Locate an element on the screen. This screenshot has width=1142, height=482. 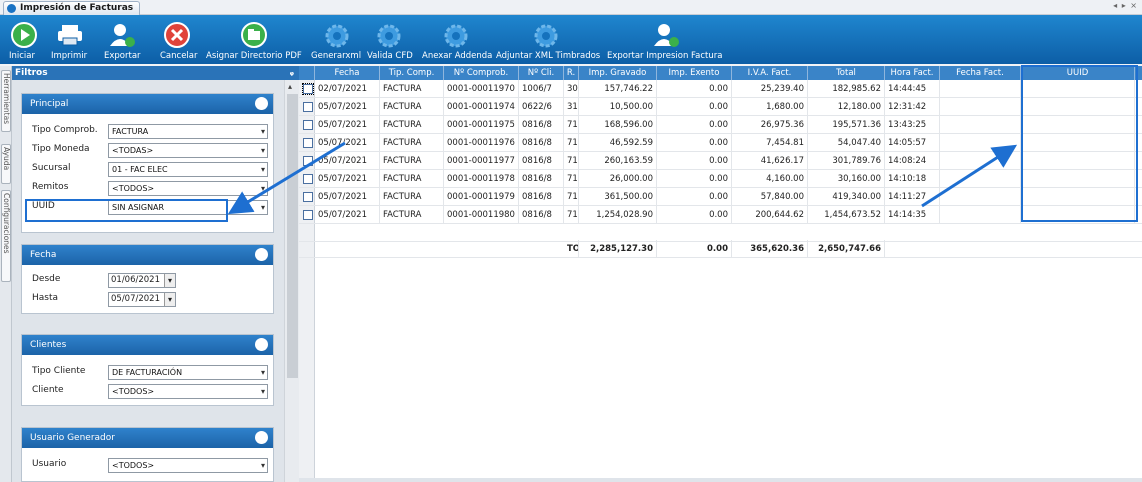
cell-hora-fact: 14:11:27 is located at coordinates (912, 197).